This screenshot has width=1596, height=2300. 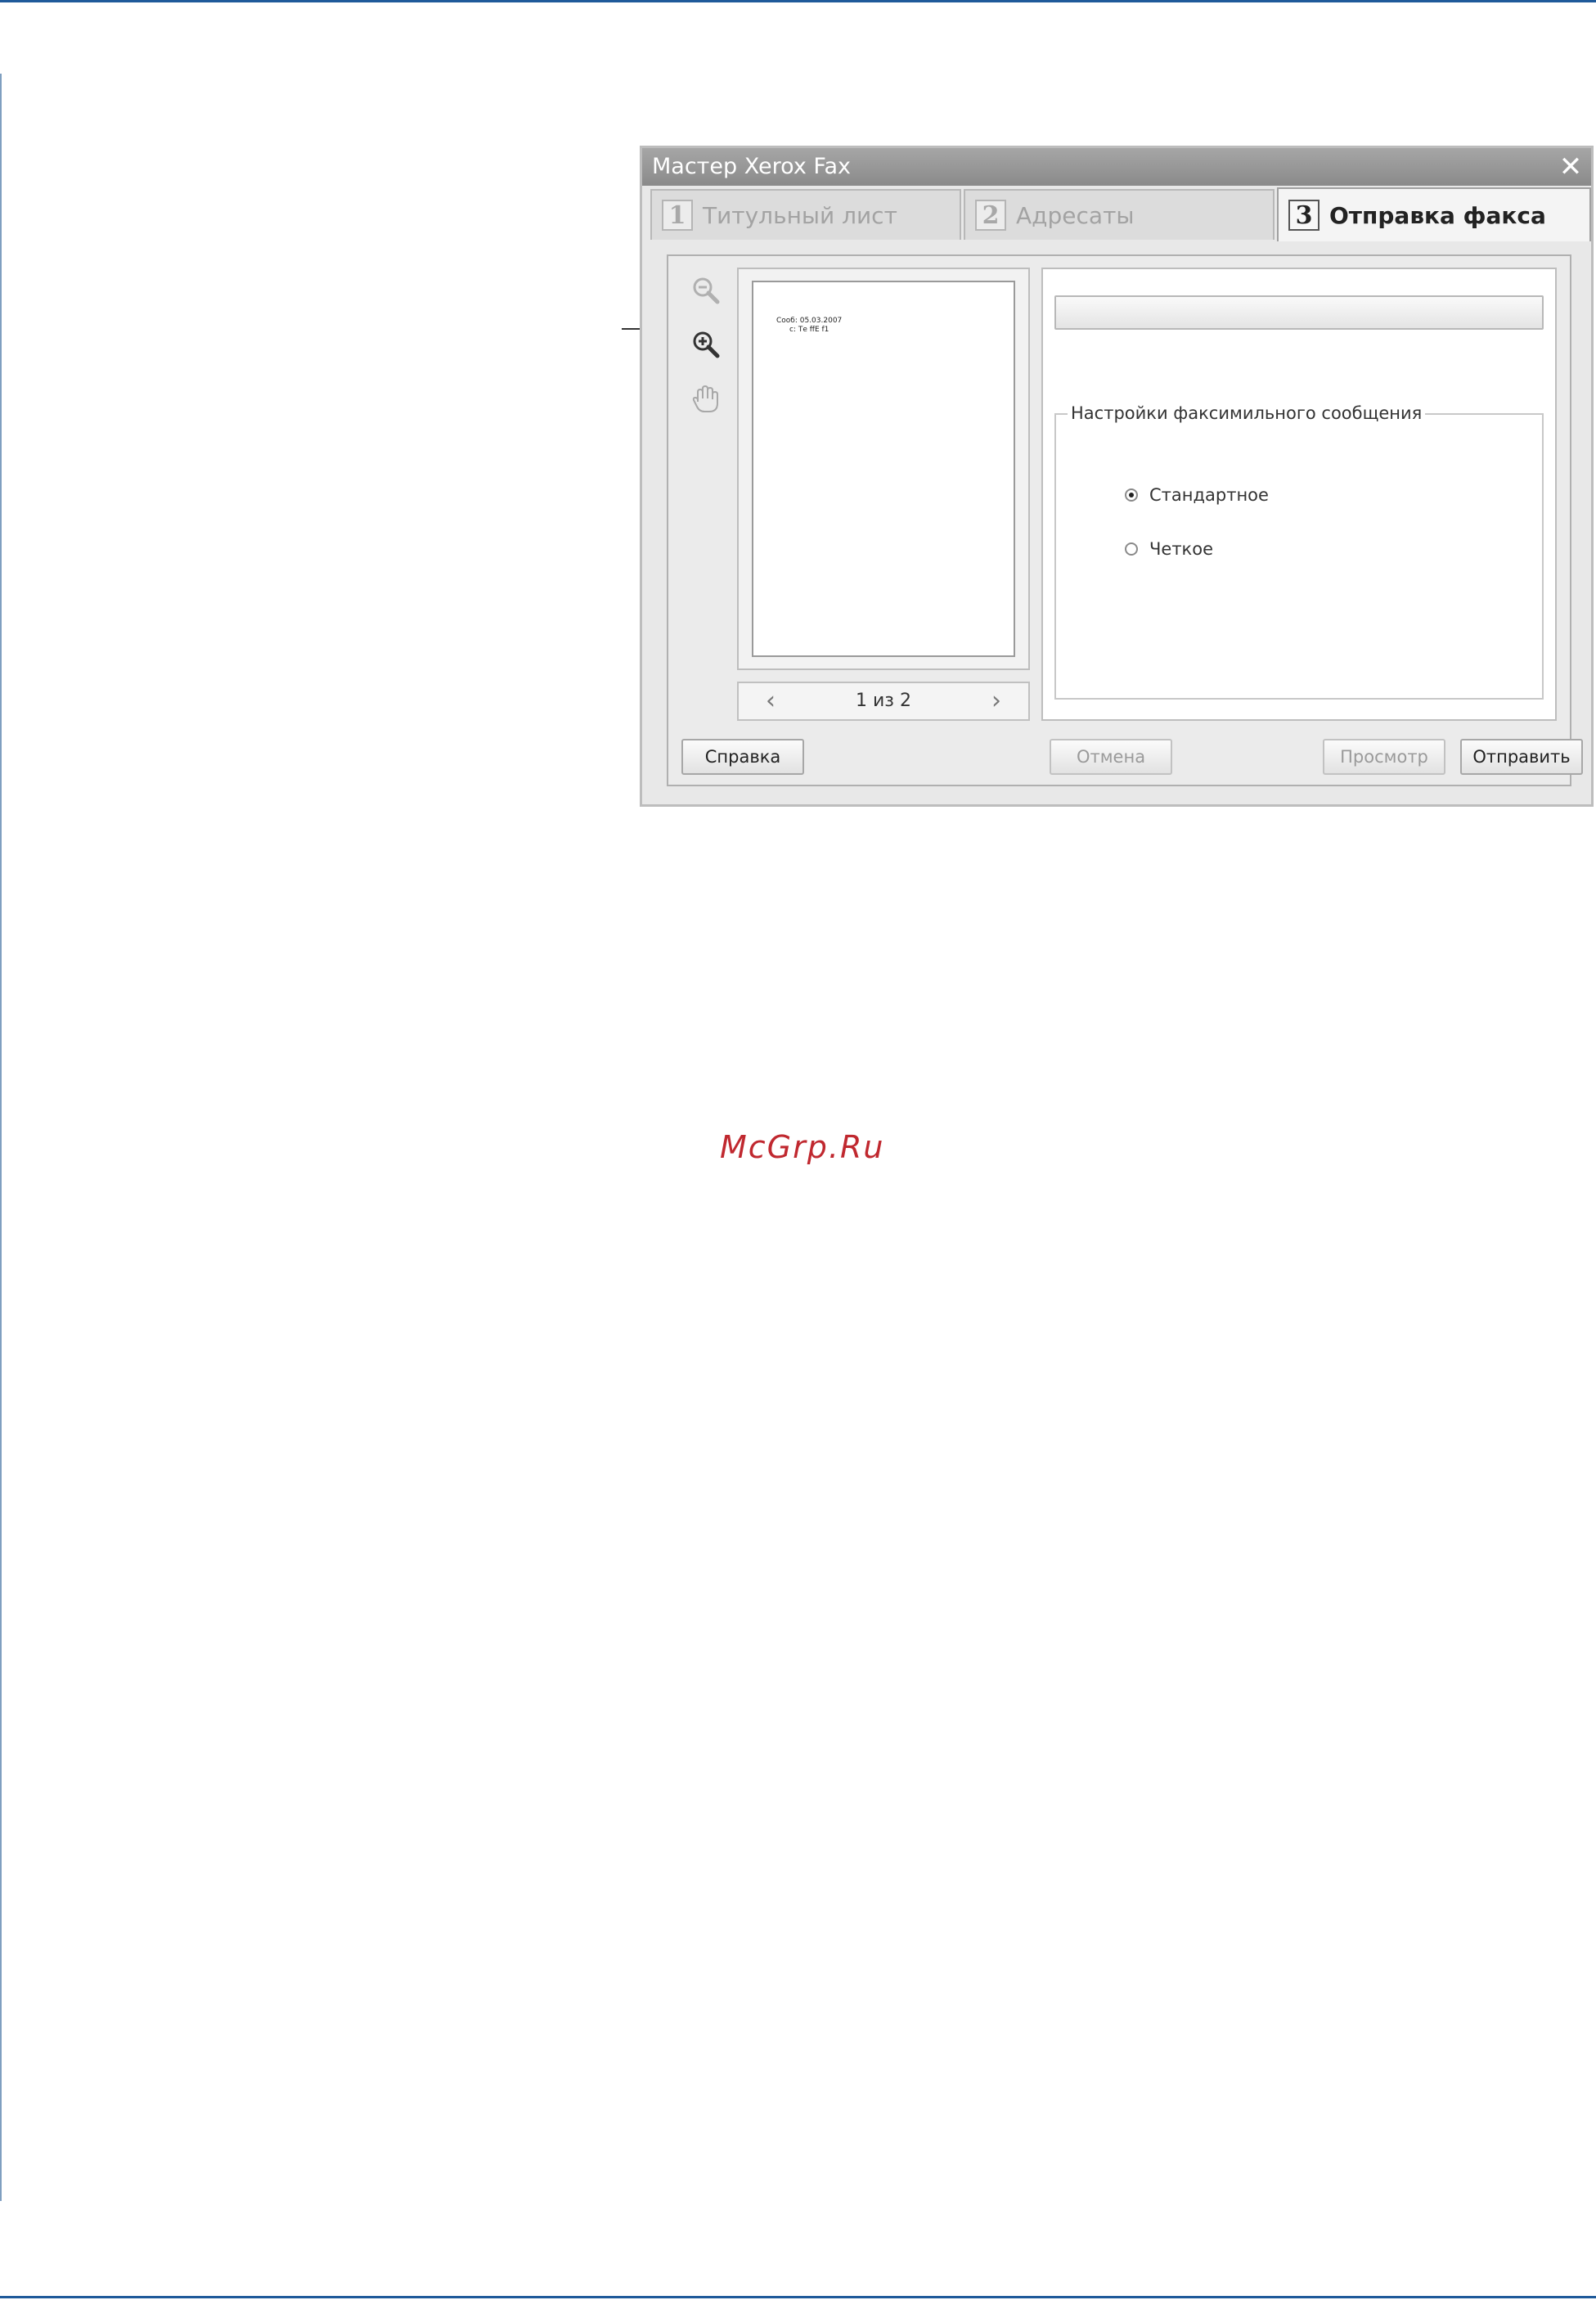 I want to click on top-rule, so click(x=798, y=1).